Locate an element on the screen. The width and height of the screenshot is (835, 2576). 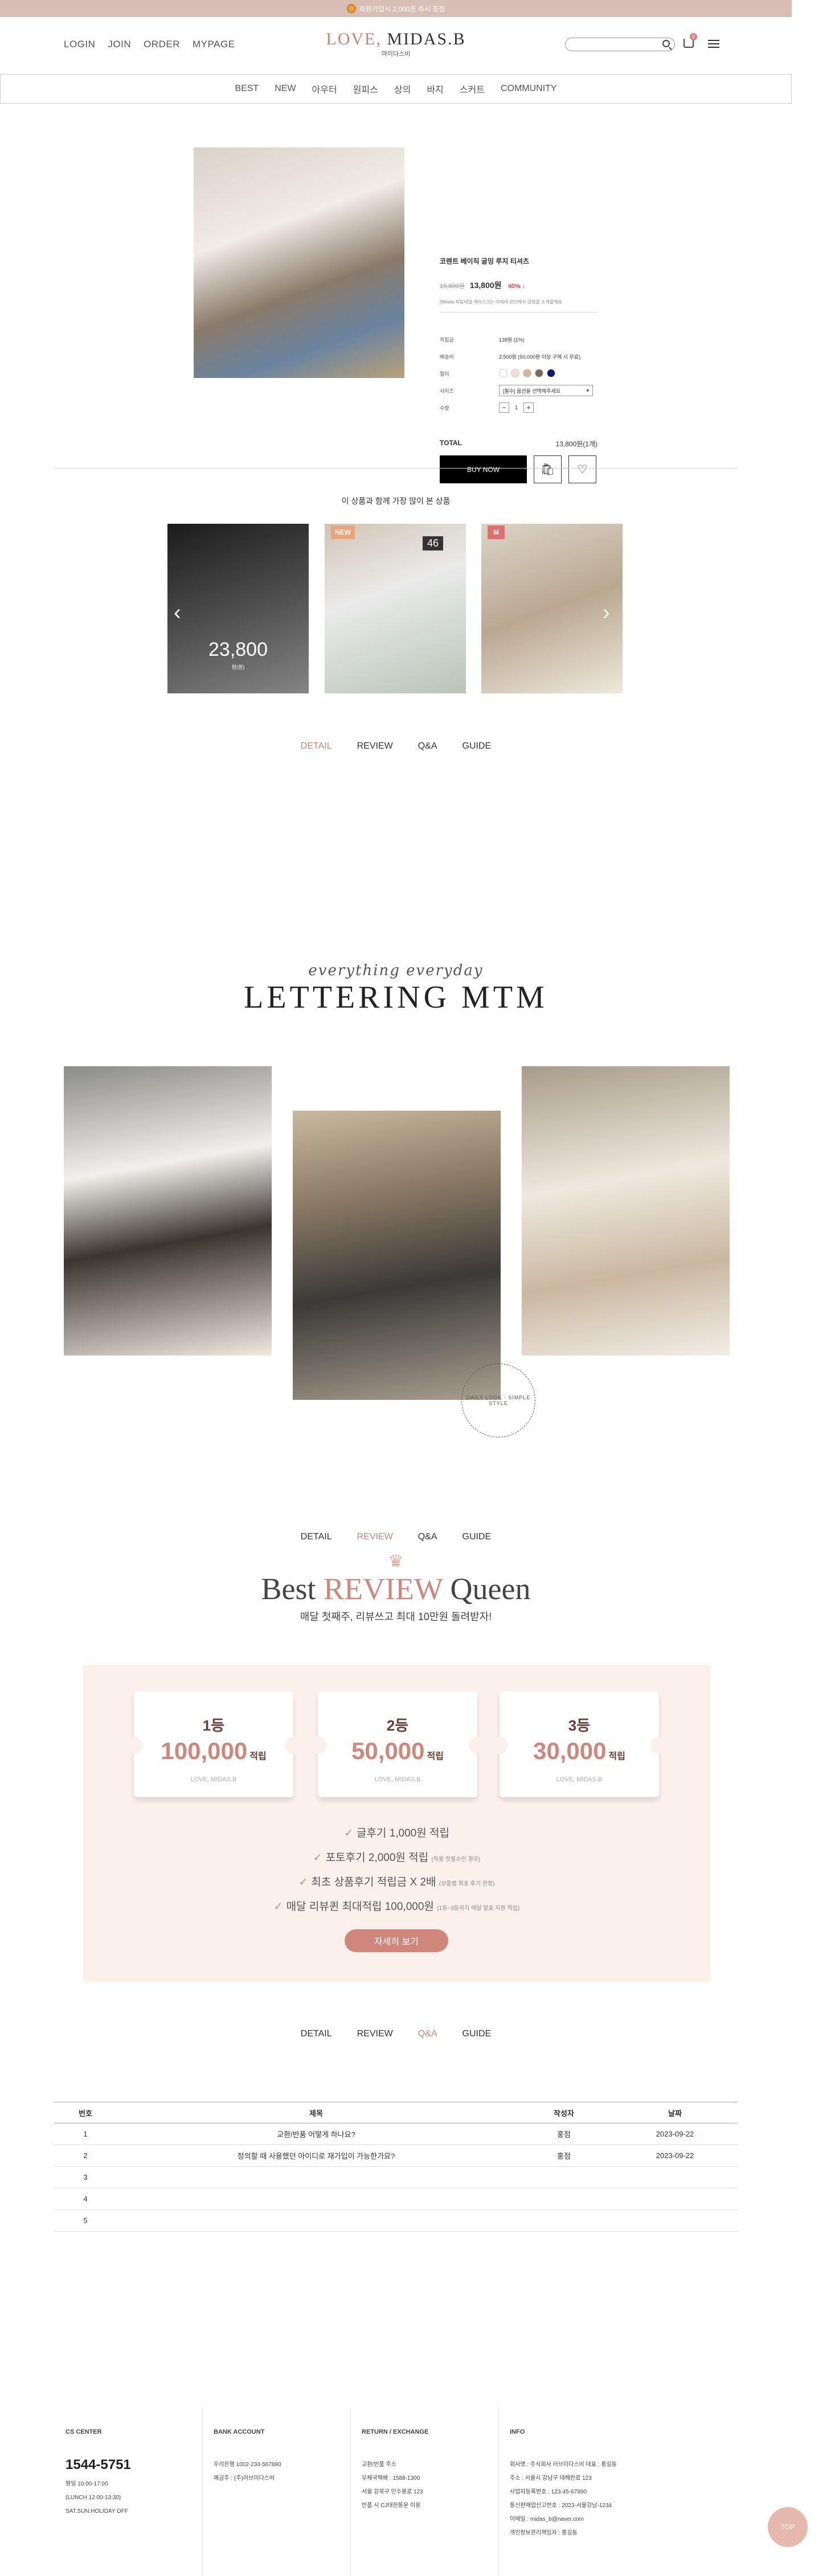
related-card-1: 23,800 원(원) is located at coordinates (238, 608).